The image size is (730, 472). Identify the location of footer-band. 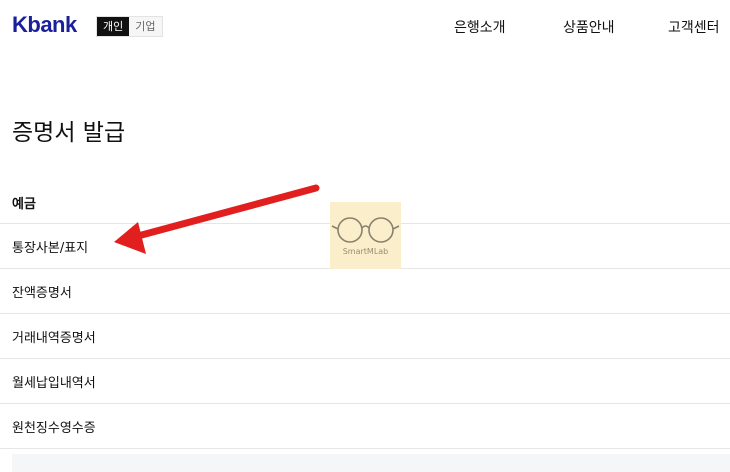
(371, 463).